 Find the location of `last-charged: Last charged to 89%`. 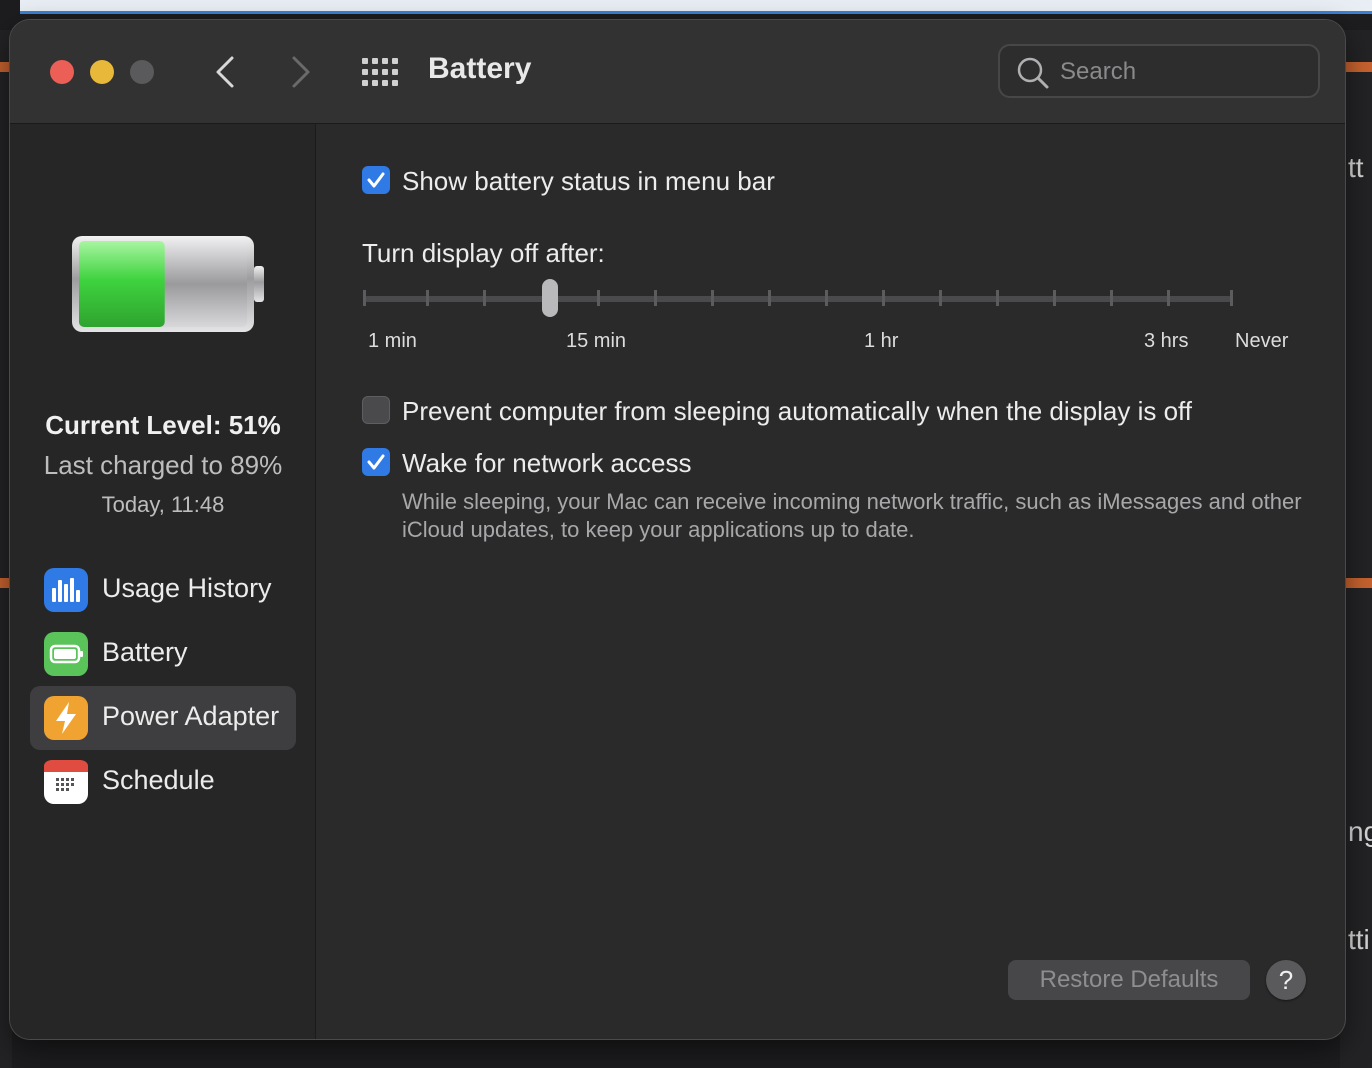

last-charged: Last charged to 89% is located at coordinates (163, 465).